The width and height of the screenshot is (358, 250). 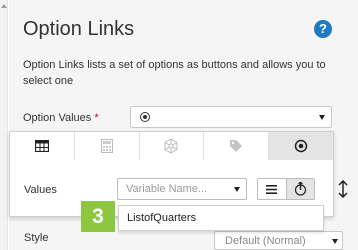 What do you see at coordinates (343, 189) in the screenshot?
I see `sort-icon` at bounding box center [343, 189].